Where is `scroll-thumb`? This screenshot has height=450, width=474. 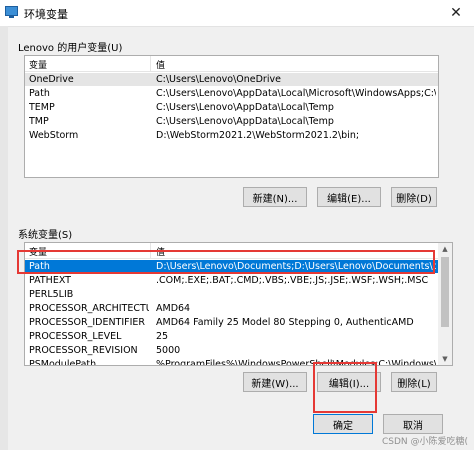
scroll-thumb is located at coordinates (445, 292).